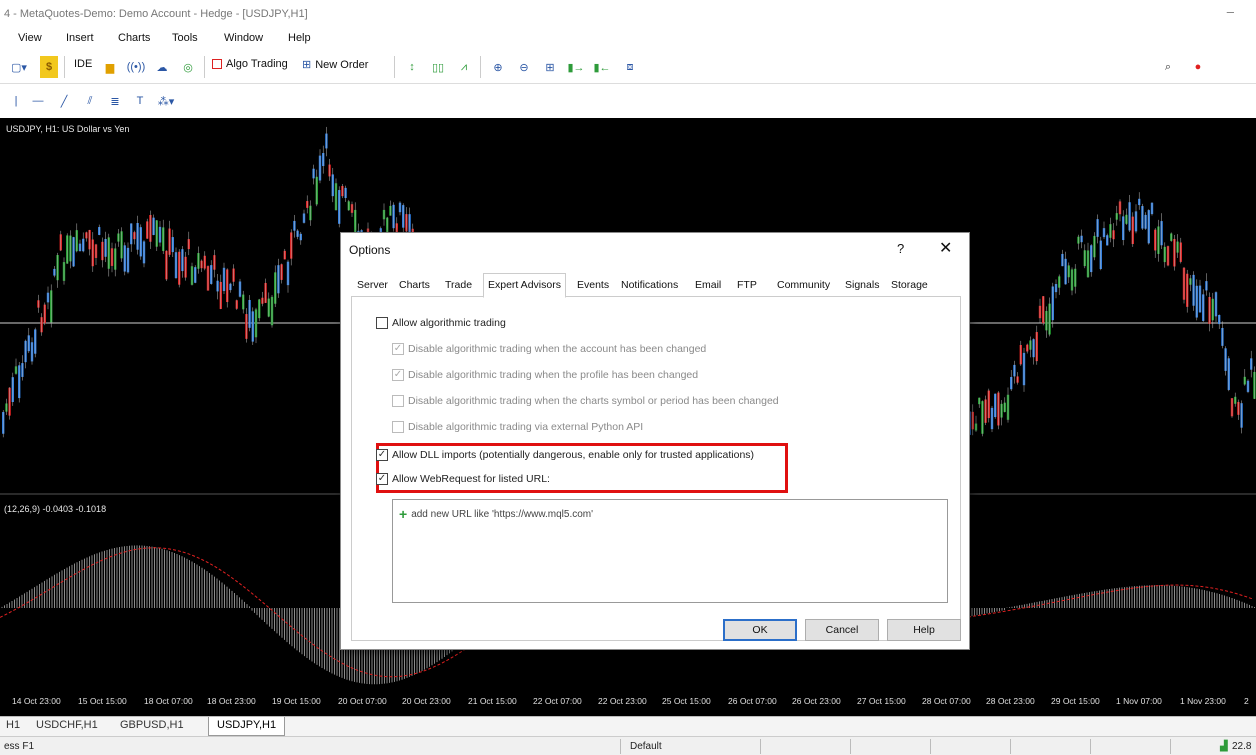 This screenshot has width=1256, height=755. Describe the element at coordinates (1075, 701) in the screenshot. I see `time-tick: 29 Oct 15:00` at that location.